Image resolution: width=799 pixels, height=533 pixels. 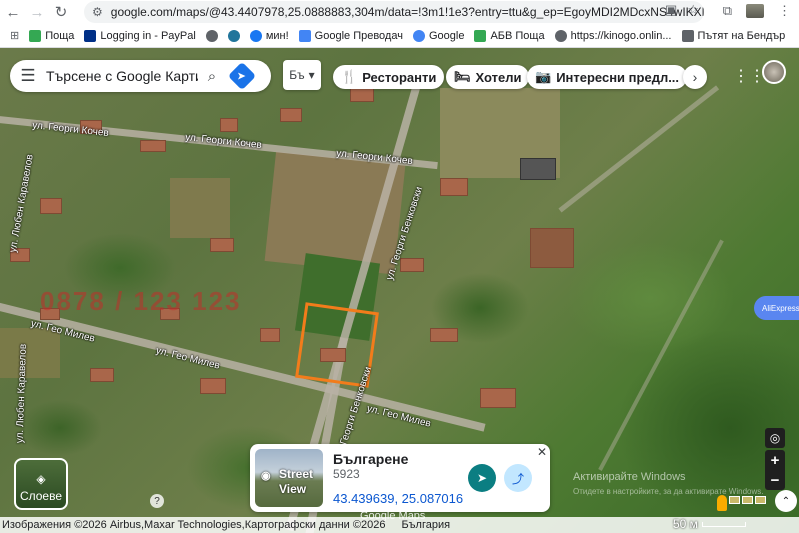 I want to click on place-title: Българене, so click(x=371, y=459).